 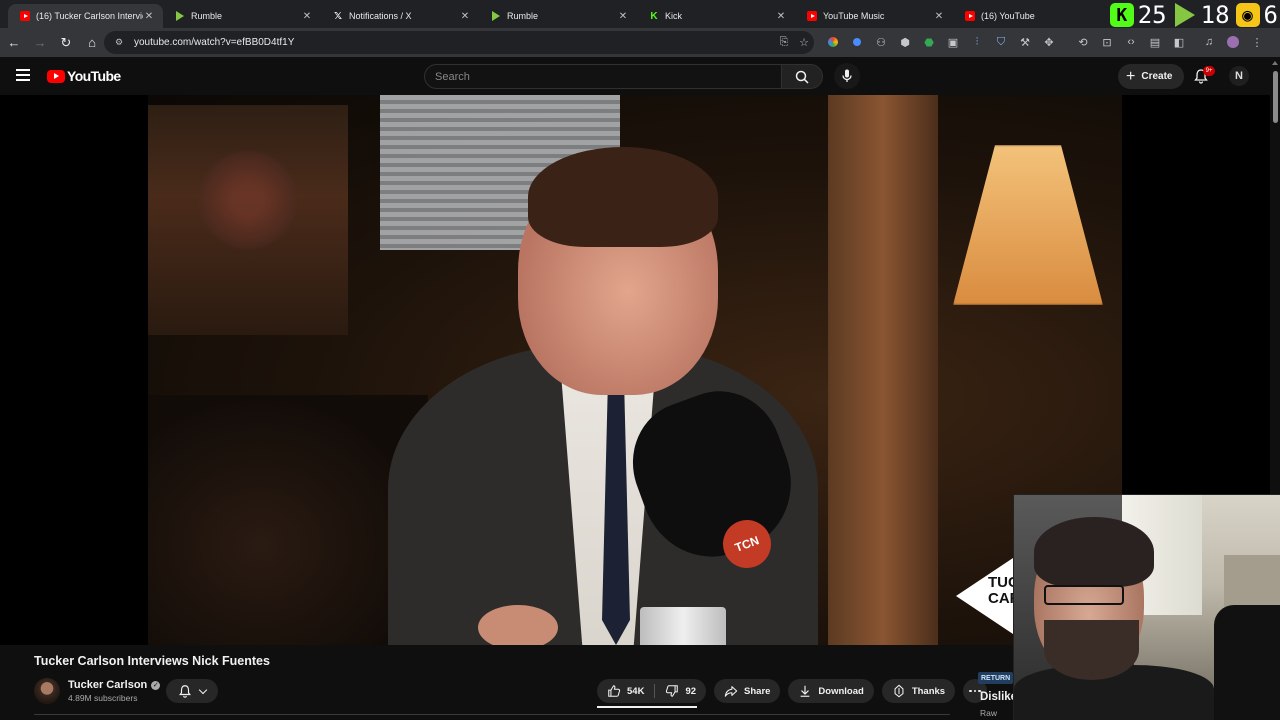 What do you see at coordinates (103, 698) in the screenshot?
I see `subscriber-count: 4.89M subscribers` at bounding box center [103, 698].